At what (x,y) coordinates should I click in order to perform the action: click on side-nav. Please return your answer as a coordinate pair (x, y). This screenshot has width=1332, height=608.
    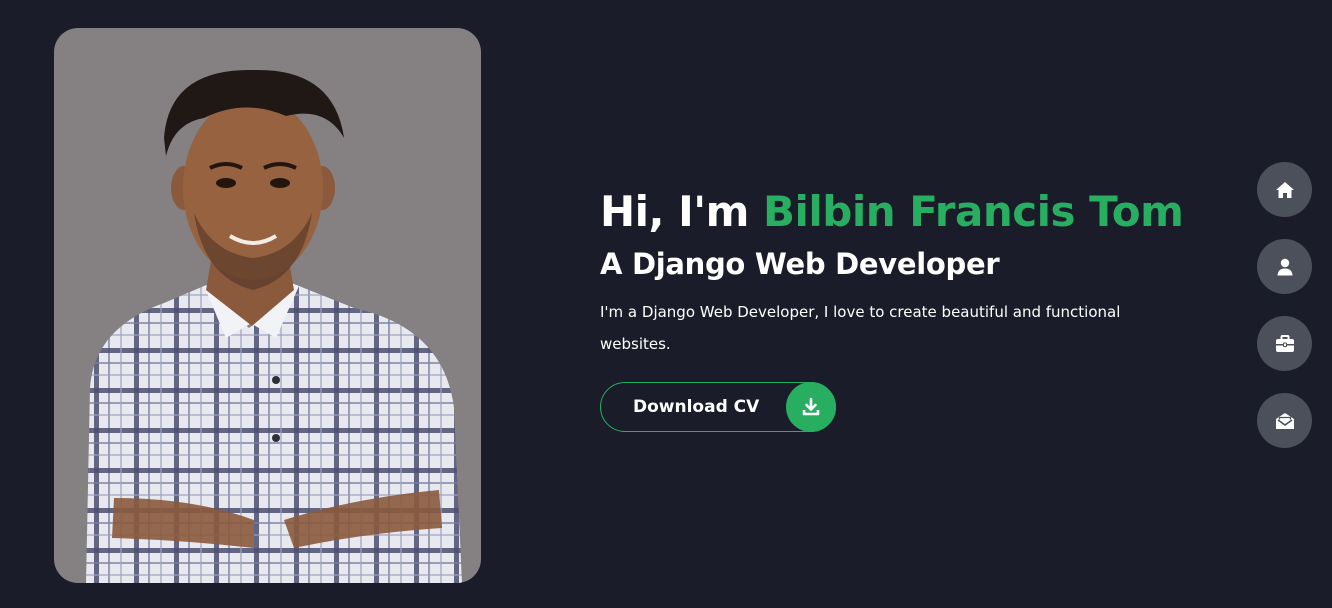
    Looking at the image, I should click on (1284, 316).